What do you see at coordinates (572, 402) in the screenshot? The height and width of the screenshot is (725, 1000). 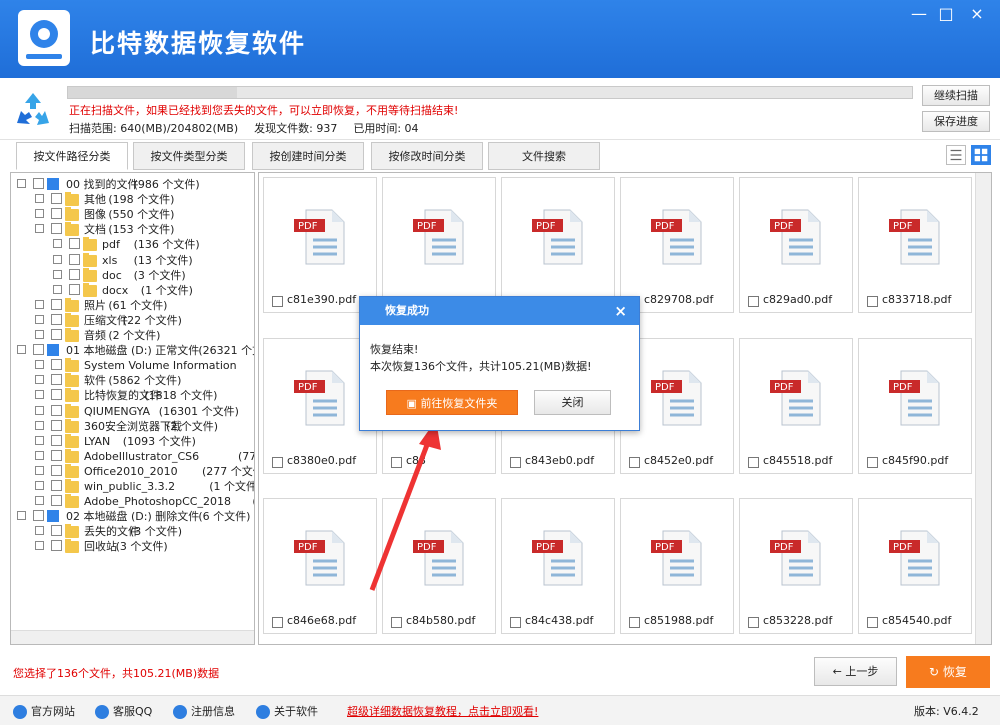 I see `dialog-close-button: 关闭` at bounding box center [572, 402].